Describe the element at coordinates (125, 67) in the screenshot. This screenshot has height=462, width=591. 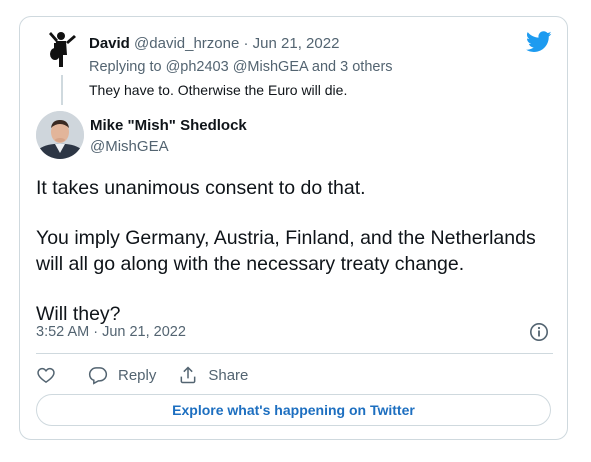
I see `replying-prefix: Replying to` at that location.